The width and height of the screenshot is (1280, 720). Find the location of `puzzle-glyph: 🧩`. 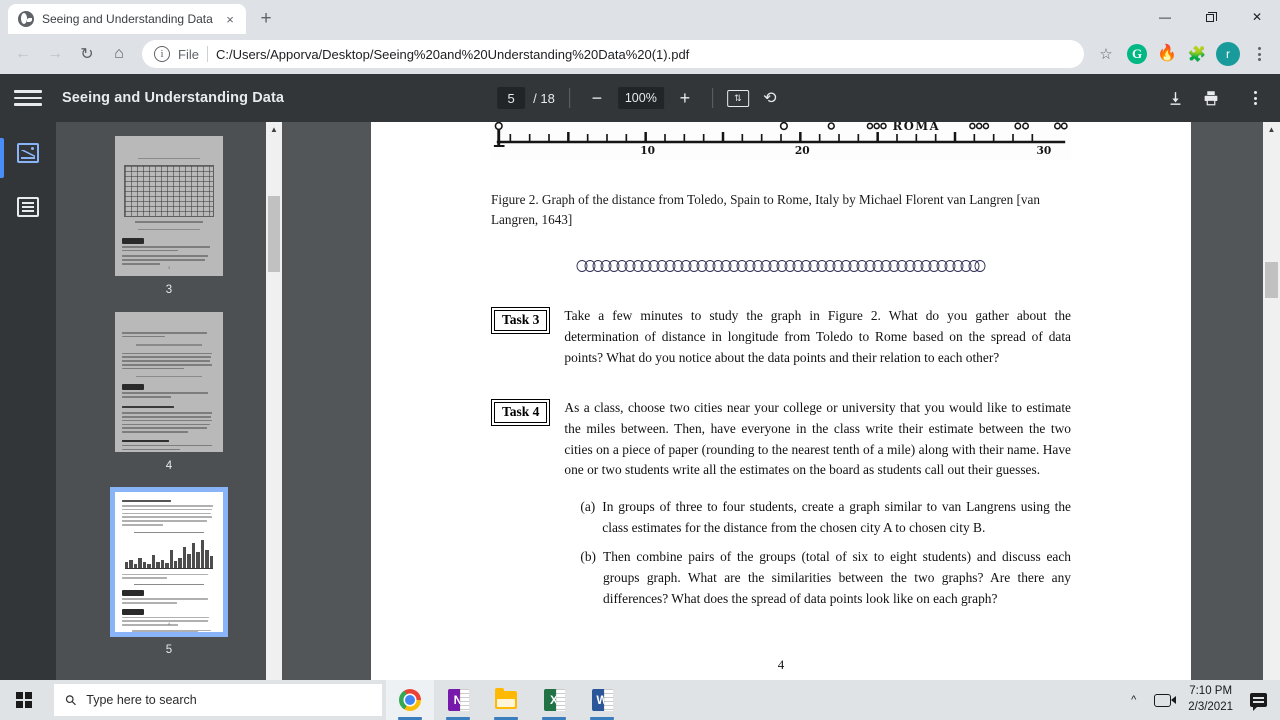

puzzle-glyph: 🧩 is located at coordinates (1197, 54).